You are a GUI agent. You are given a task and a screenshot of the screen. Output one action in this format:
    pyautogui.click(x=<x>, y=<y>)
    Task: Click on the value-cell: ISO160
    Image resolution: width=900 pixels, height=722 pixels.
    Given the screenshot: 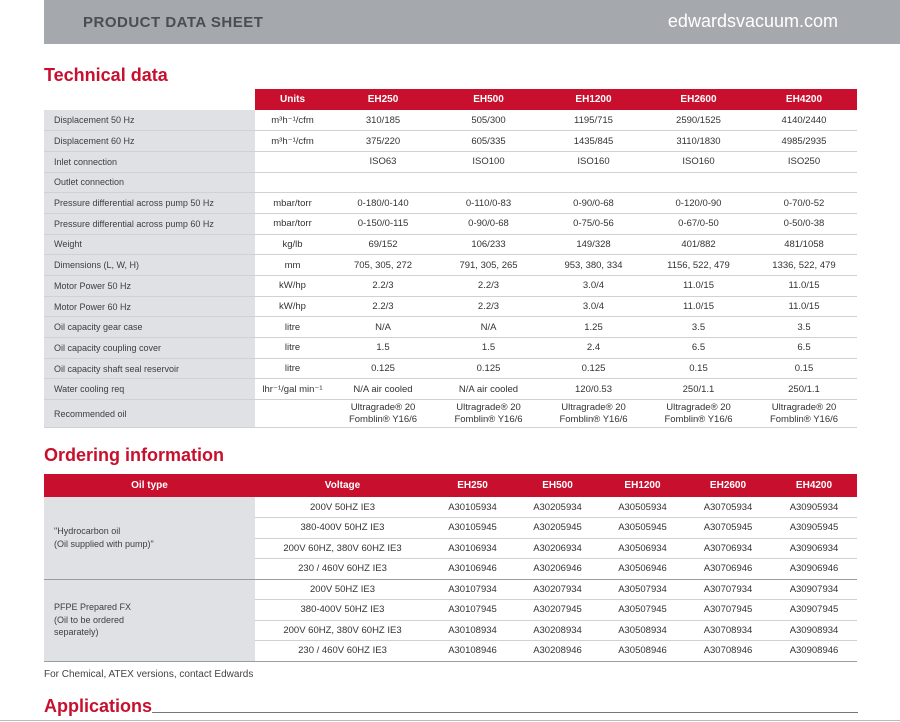 What is the action you would take?
    pyautogui.click(x=593, y=162)
    